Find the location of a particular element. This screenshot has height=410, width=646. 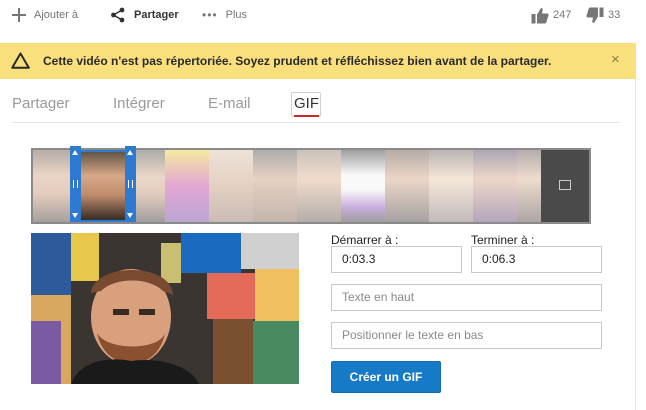

create-gif-button: Créer un GIF is located at coordinates (386, 377).